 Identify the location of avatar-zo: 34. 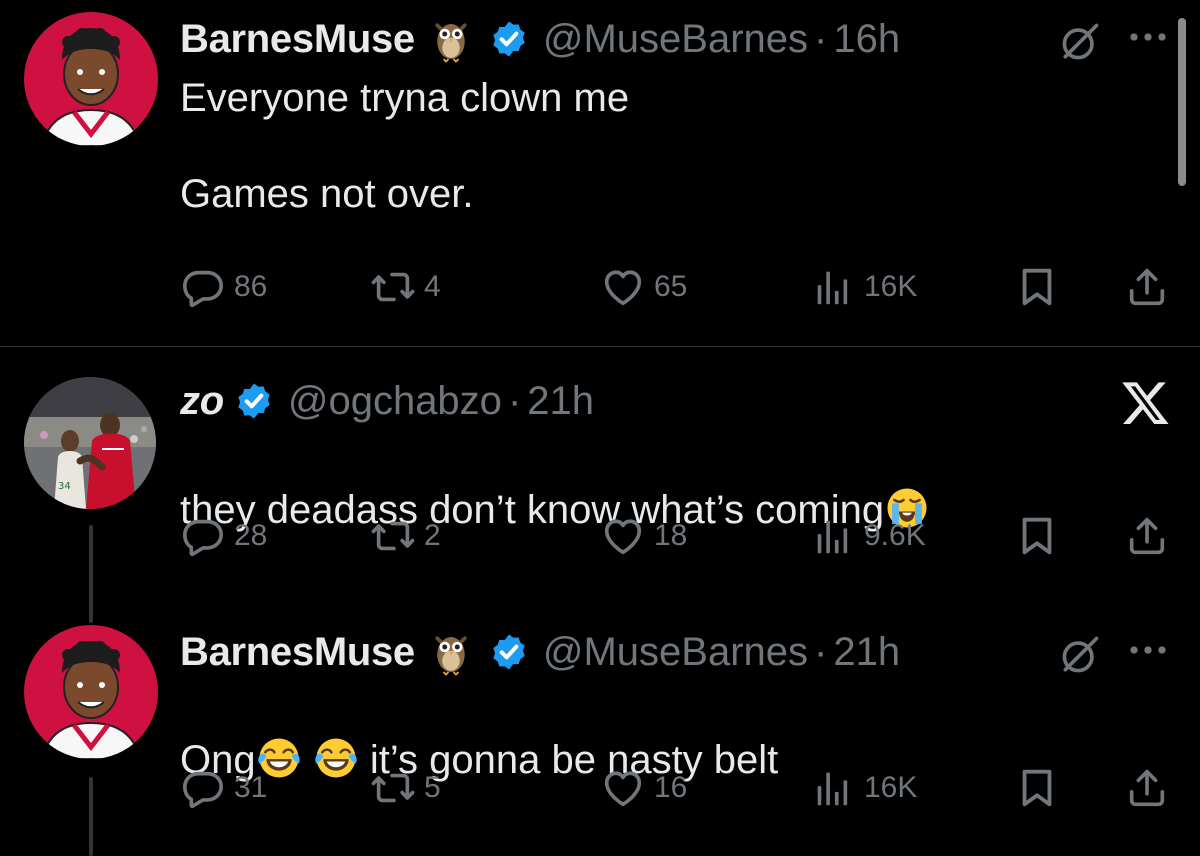
(90, 443).